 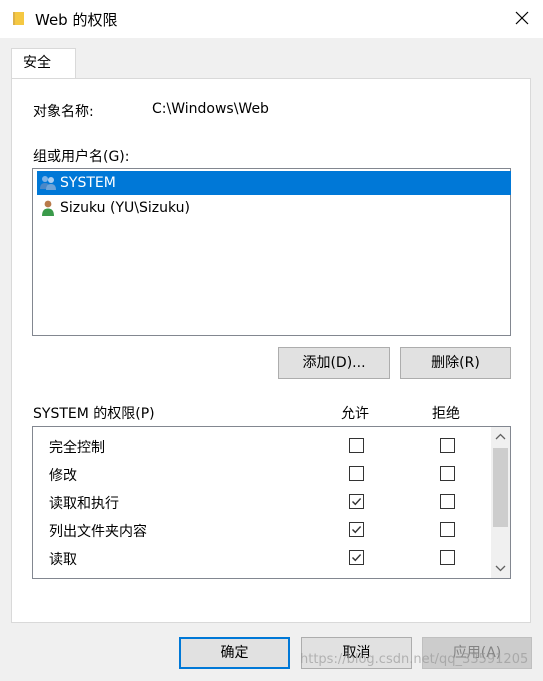 I want to click on chevron-down-icon, so click(x=500, y=568).